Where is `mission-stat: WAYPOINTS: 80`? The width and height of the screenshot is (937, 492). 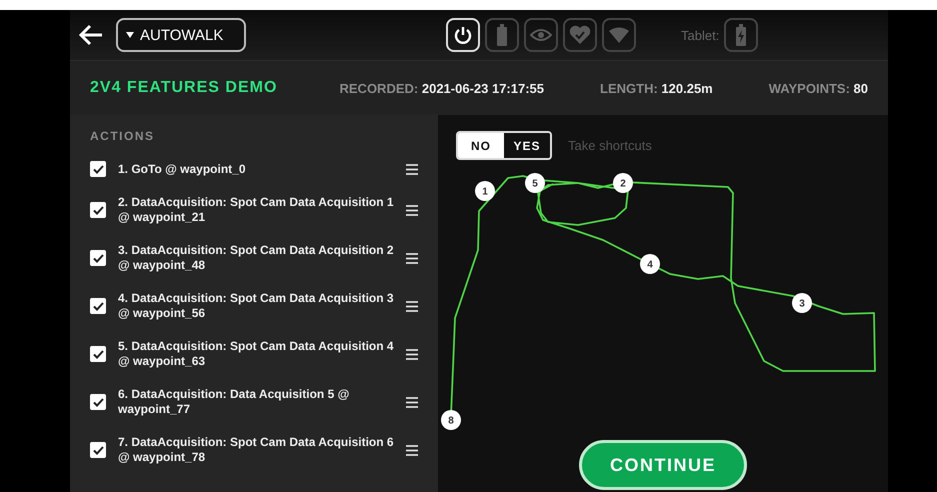 mission-stat: WAYPOINTS: 80 is located at coordinates (818, 88).